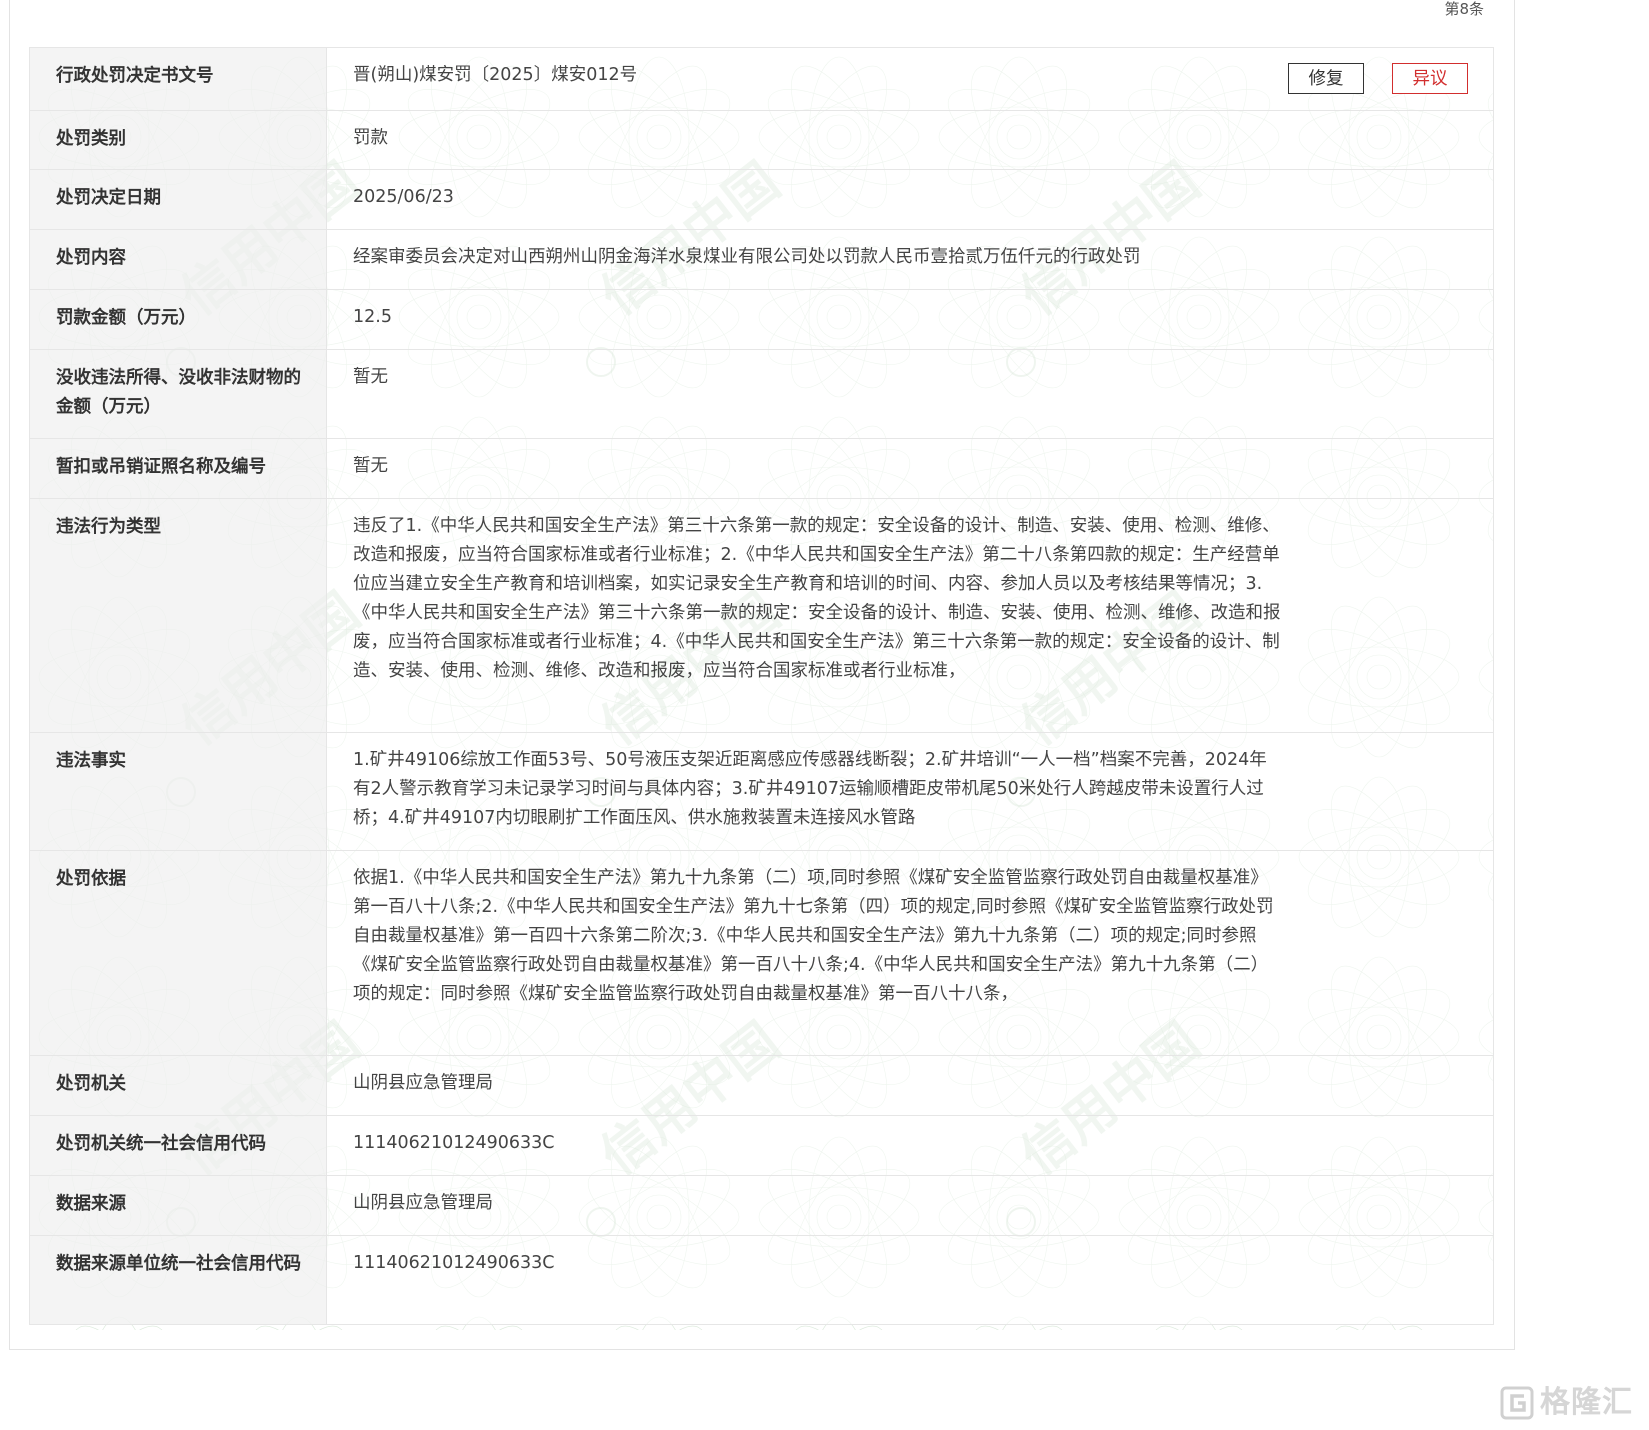 This screenshot has height=1430, width=1649. Describe the element at coordinates (178, 468) in the screenshot. I see `row-label: 暂扣或吊销证照名称及编号` at that location.